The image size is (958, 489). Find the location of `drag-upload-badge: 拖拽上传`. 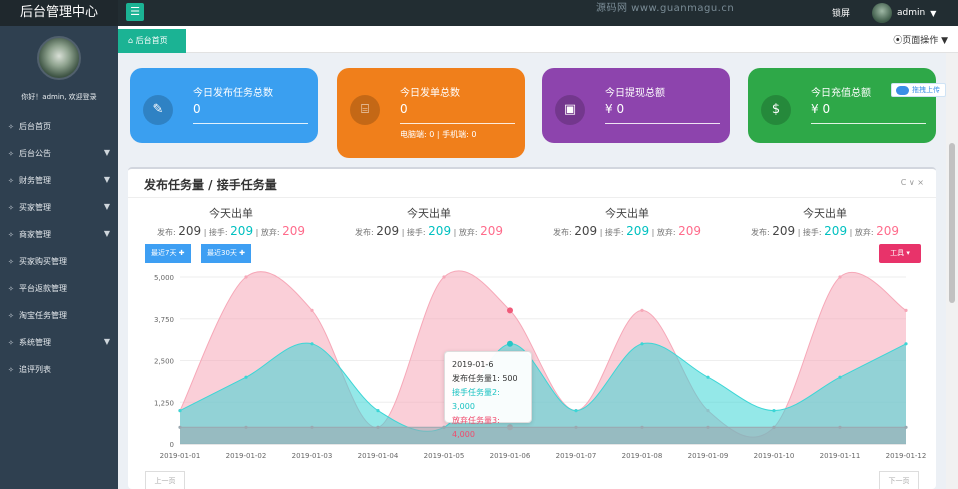

drag-upload-badge: 拖拽上传 is located at coordinates (918, 90).